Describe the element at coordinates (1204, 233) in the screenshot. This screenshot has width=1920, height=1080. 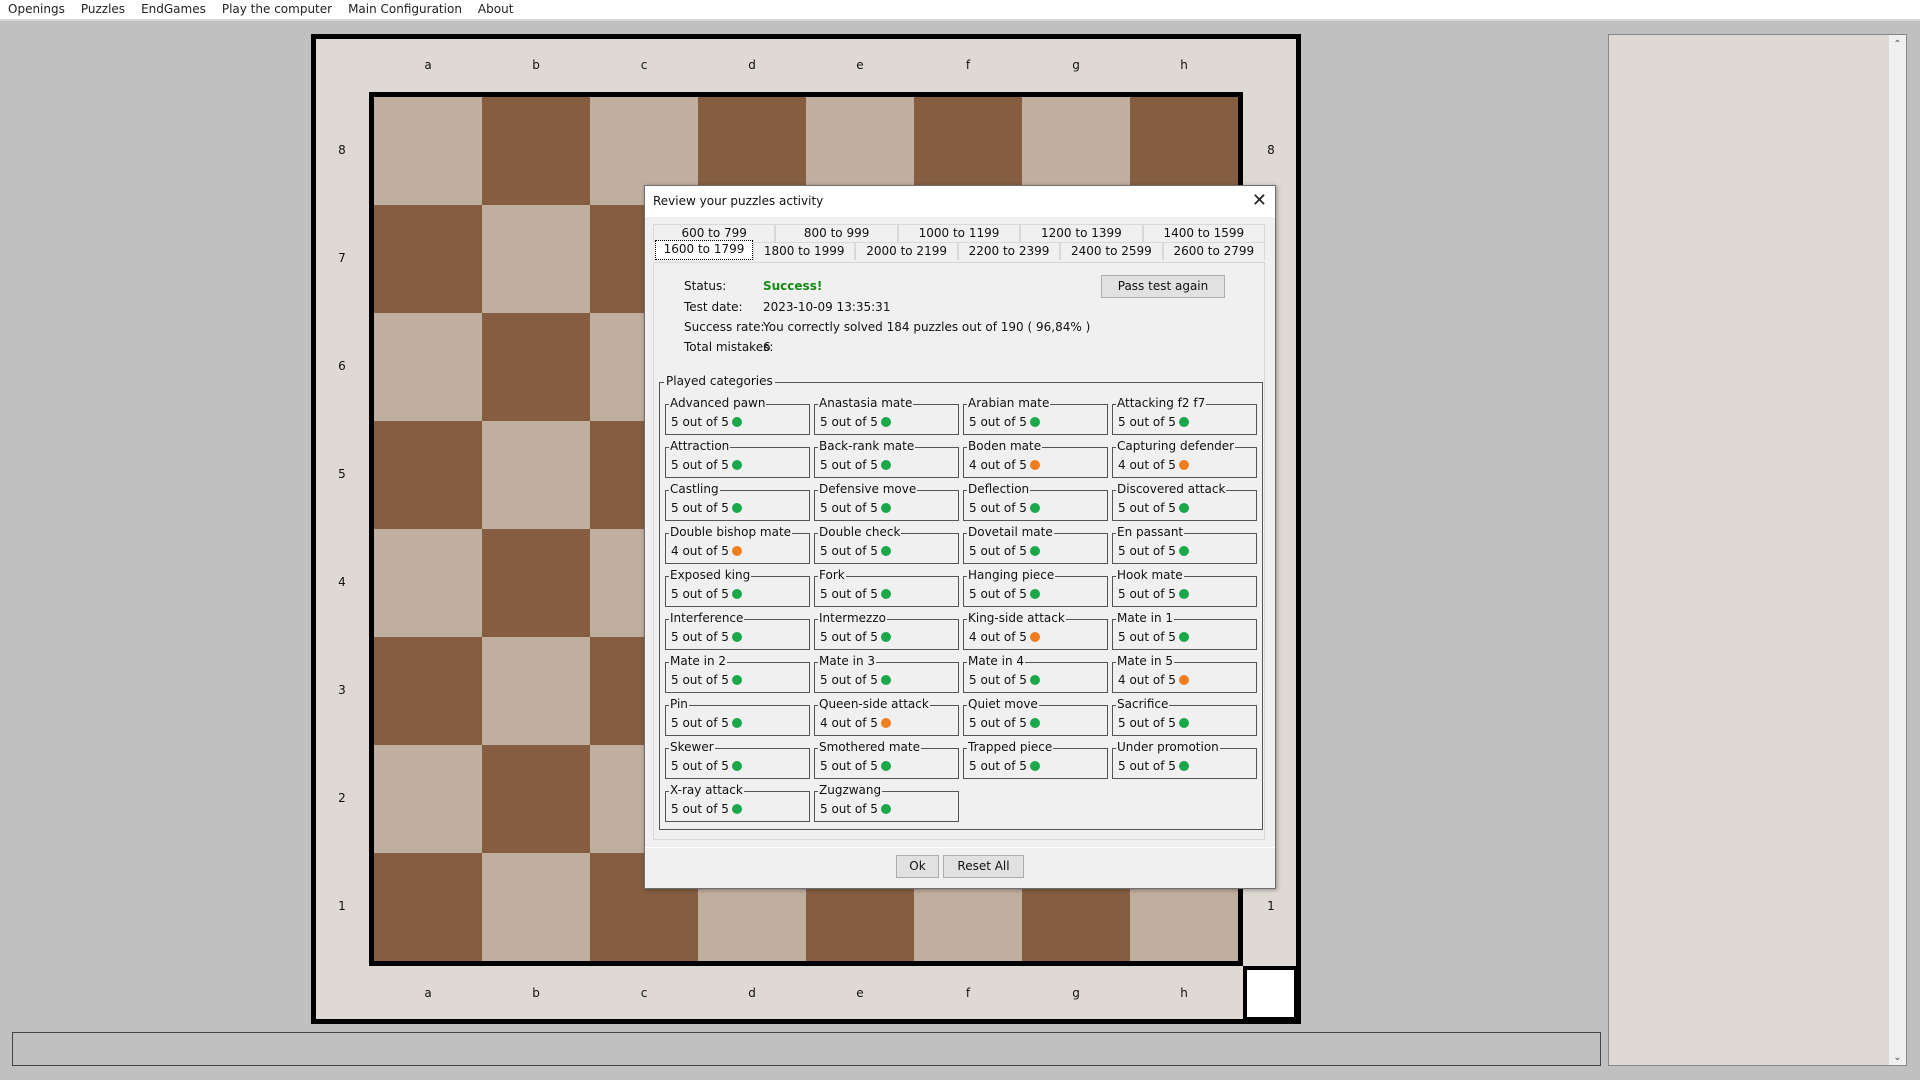
I see `tab-range-1400-to-1599: 1400 to 1599` at that location.